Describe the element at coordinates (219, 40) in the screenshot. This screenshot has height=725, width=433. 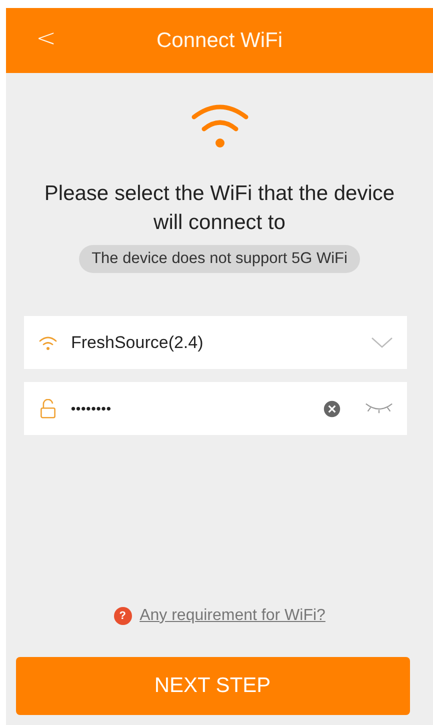
I see `window-title: Connect WiFi` at that location.